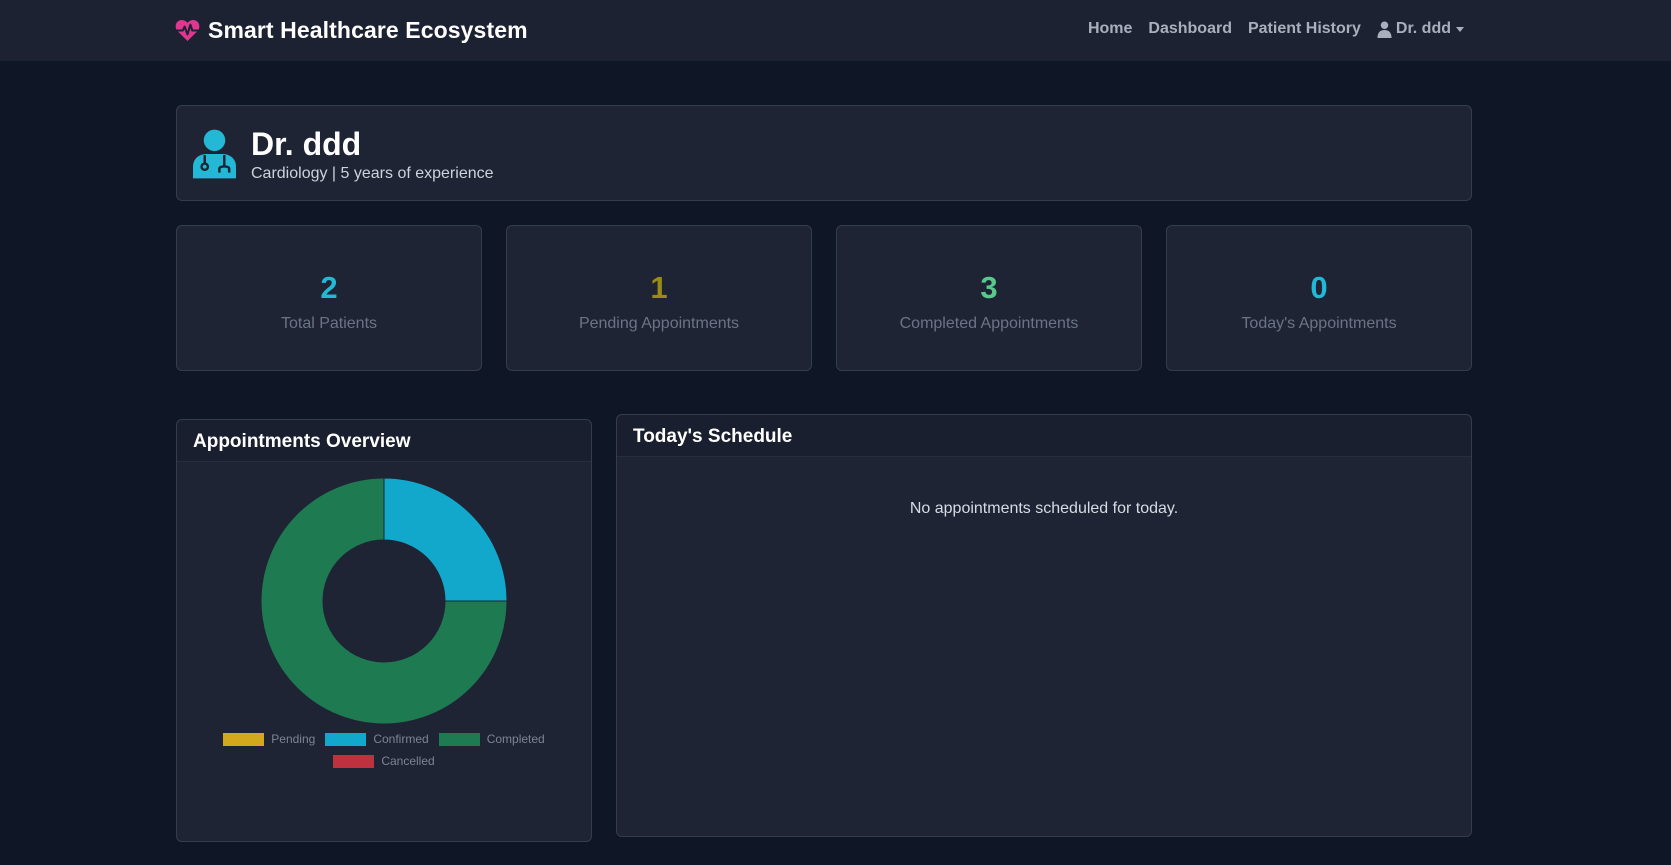 The width and height of the screenshot is (1671, 865). What do you see at coordinates (659, 323) in the screenshot?
I see `stat-label: Pending Appointments` at bounding box center [659, 323].